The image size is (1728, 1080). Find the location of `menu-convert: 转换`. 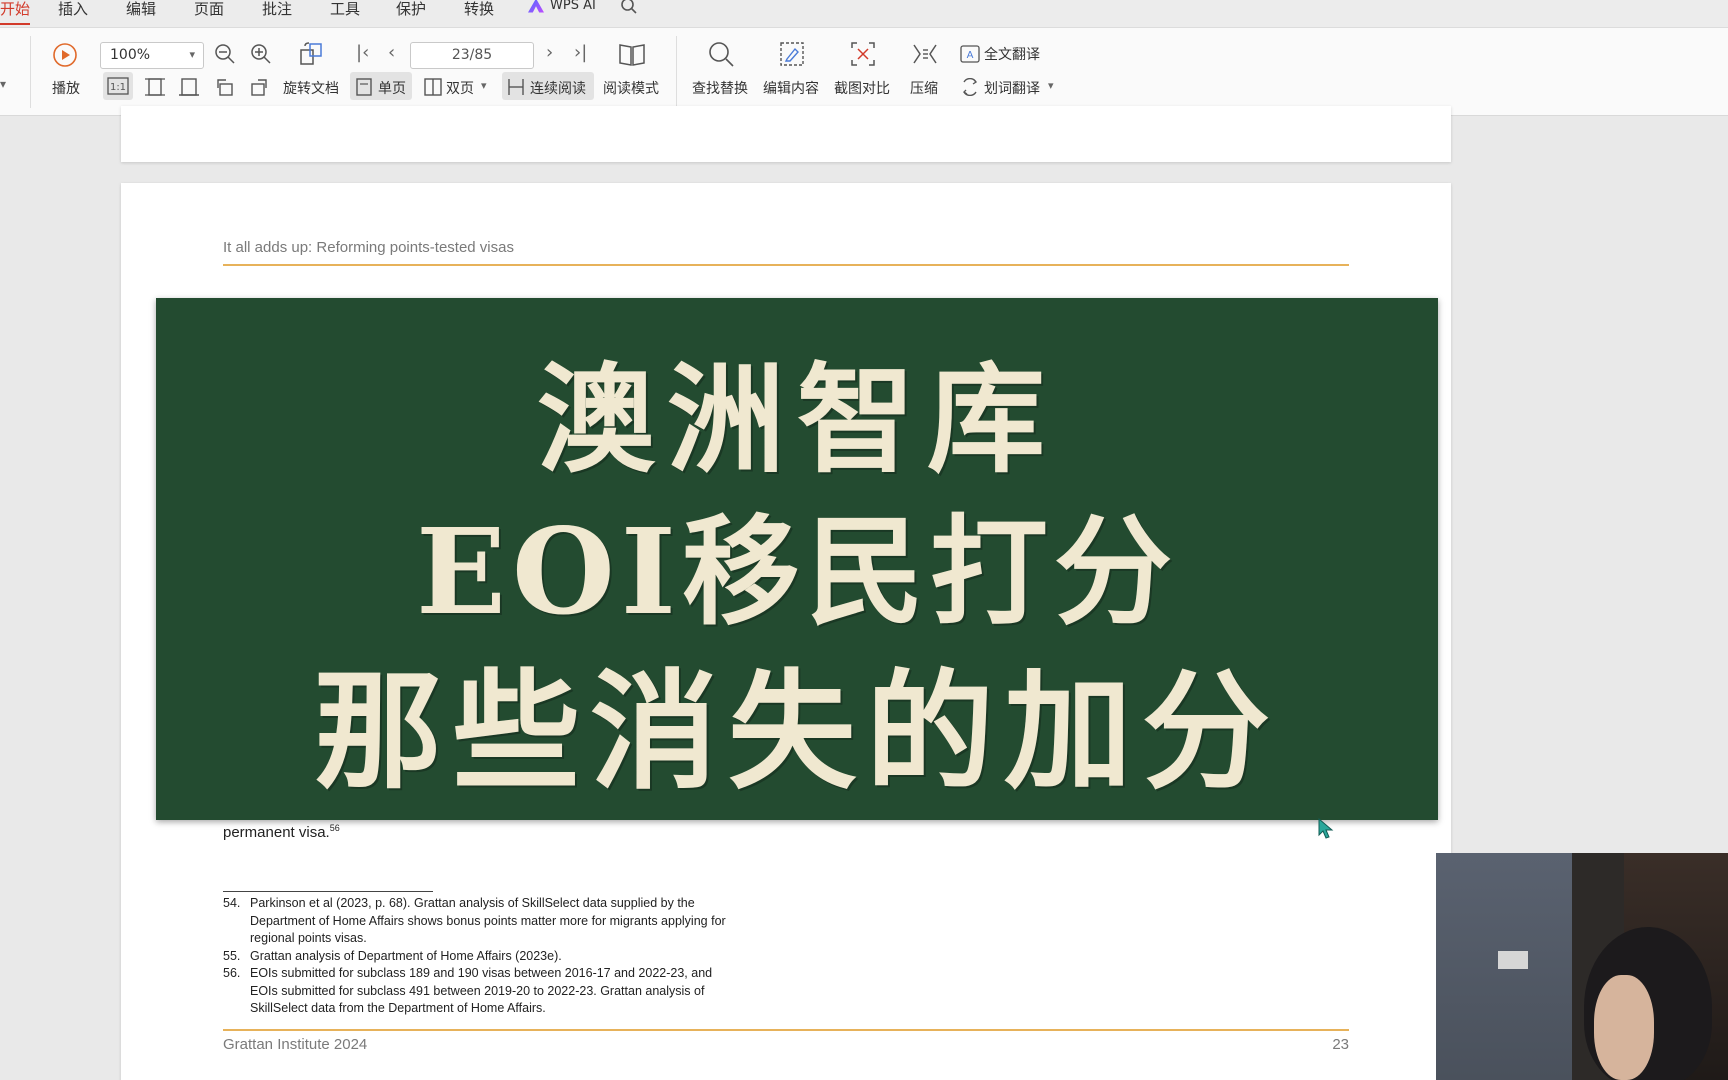

menu-convert: 转换 is located at coordinates (479, 9).